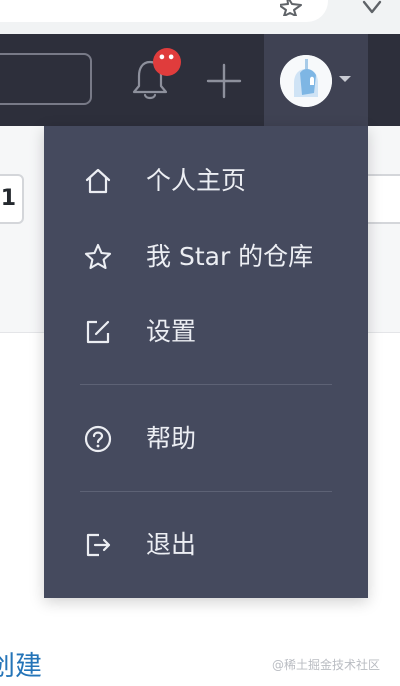 Image resolution: width=400 pixels, height=686 pixels. What do you see at coordinates (224, 81) in the screenshot?
I see `create-plus-icon` at bounding box center [224, 81].